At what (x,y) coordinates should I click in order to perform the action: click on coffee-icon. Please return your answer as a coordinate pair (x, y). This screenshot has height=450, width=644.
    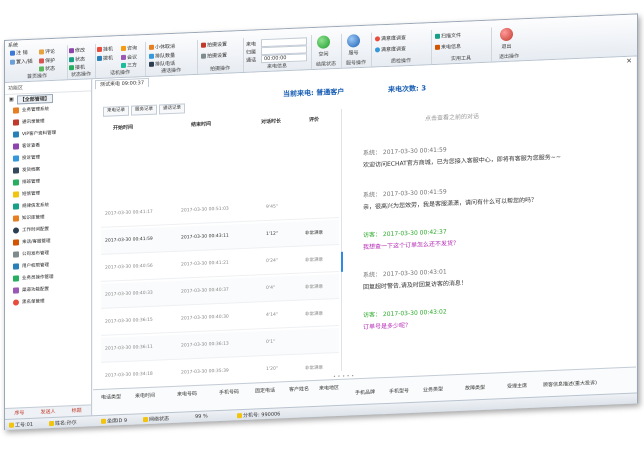
    Looking at the image, I should click on (151, 47).